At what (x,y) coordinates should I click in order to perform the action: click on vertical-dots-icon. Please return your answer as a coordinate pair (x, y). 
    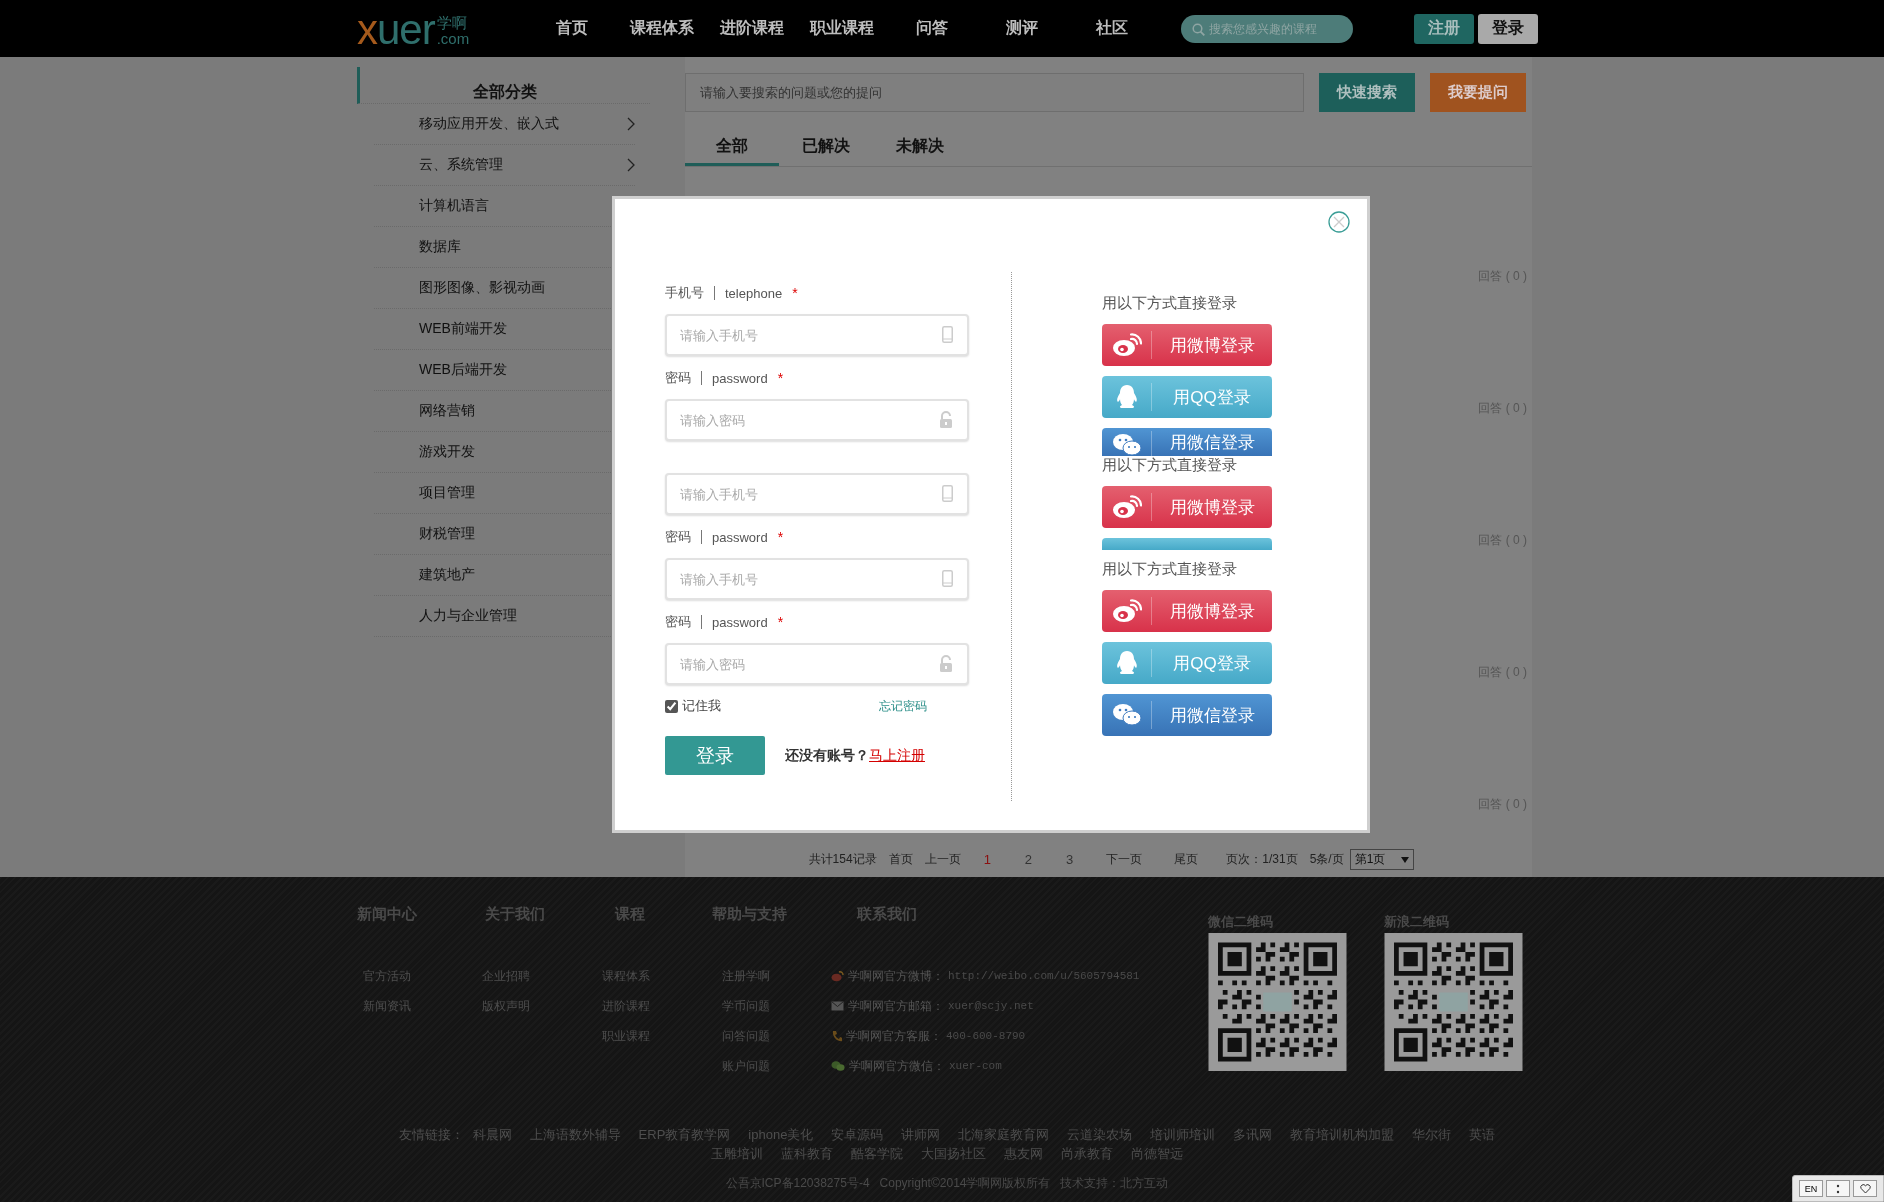
    Looking at the image, I should click on (1838, 1188).